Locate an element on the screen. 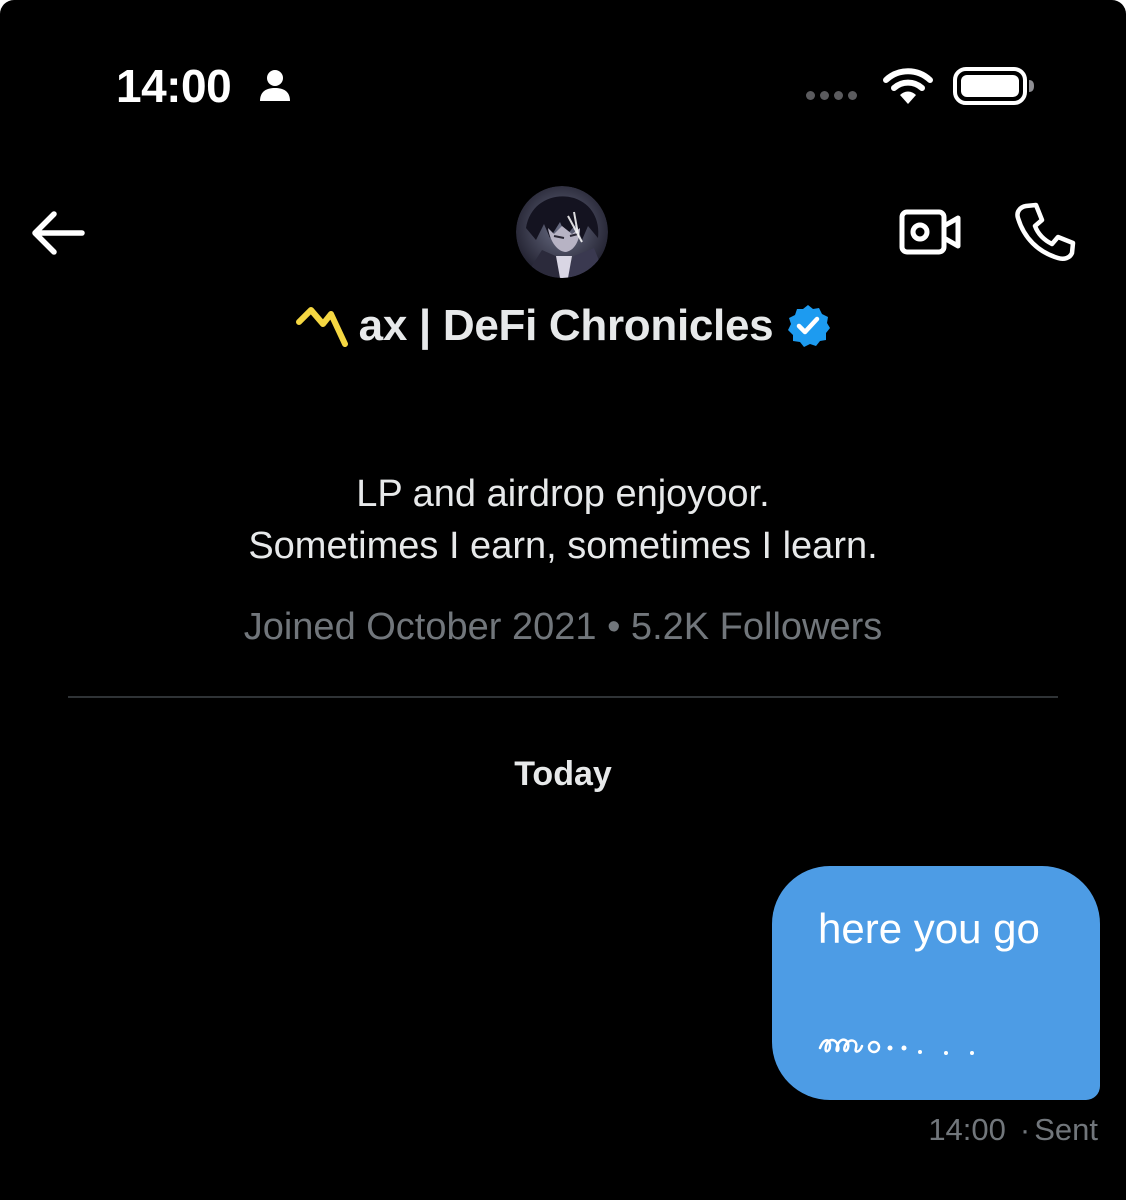 The height and width of the screenshot is (1200, 1126). profile-display-name: ax | DeFi Chronicles is located at coordinates (566, 325).